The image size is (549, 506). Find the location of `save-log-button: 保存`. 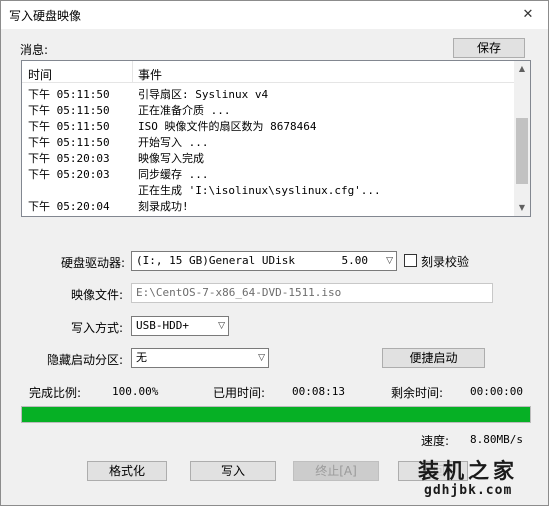

save-log-button: 保存 is located at coordinates (489, 48).